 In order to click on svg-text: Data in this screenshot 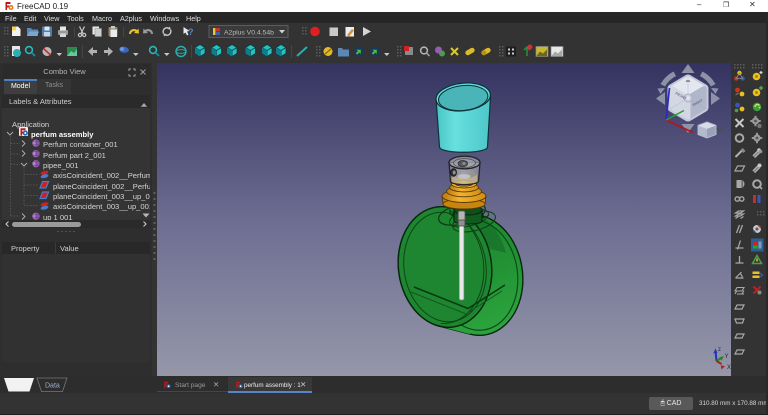, I will do `click(52, 386)`.